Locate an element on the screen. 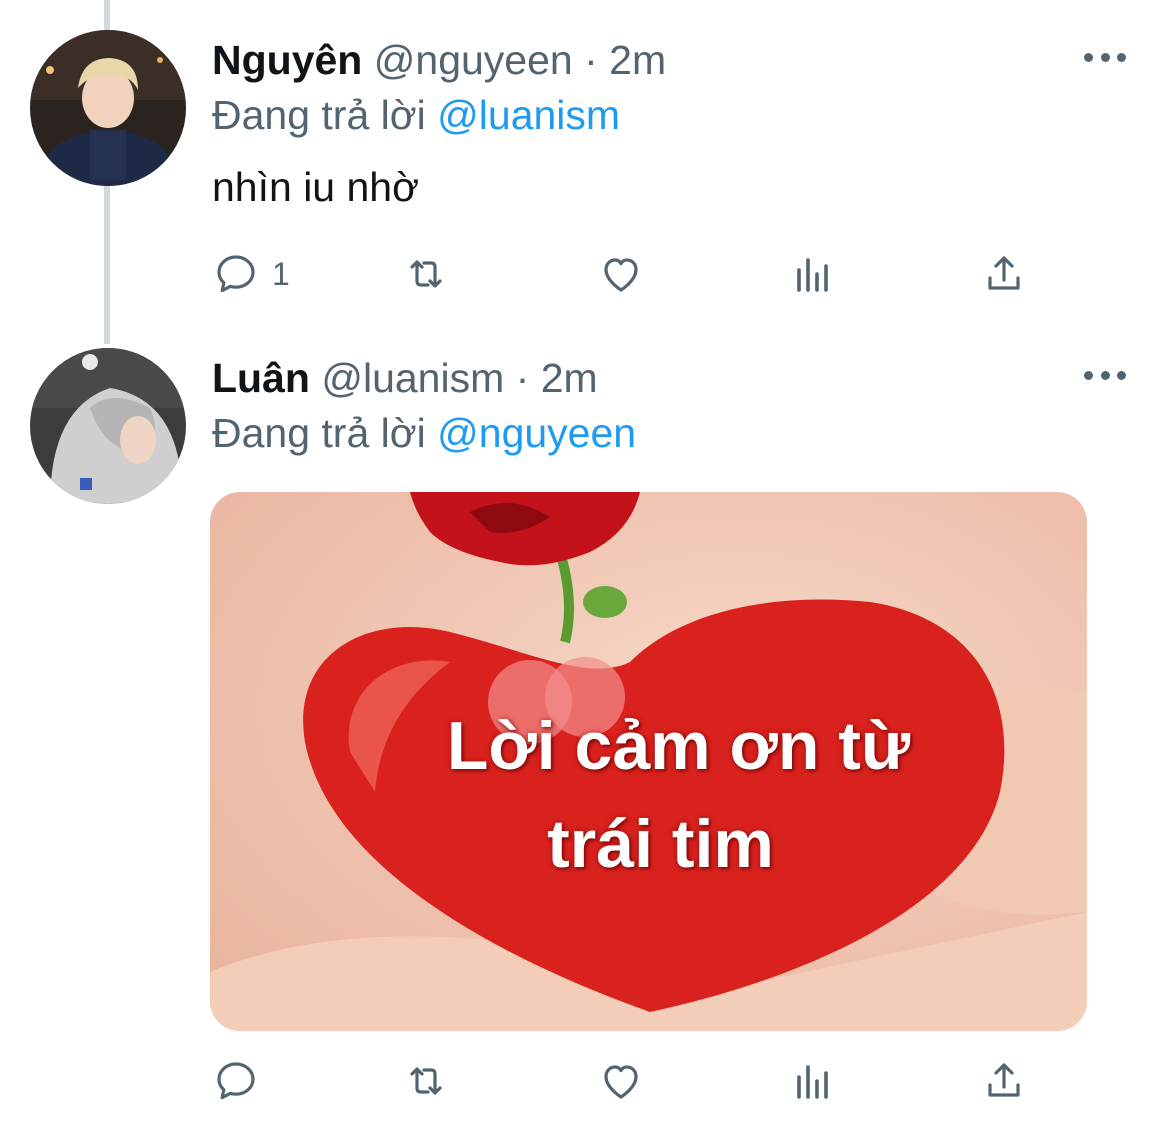  handle: @luanism is located at coordinates (412, 378).